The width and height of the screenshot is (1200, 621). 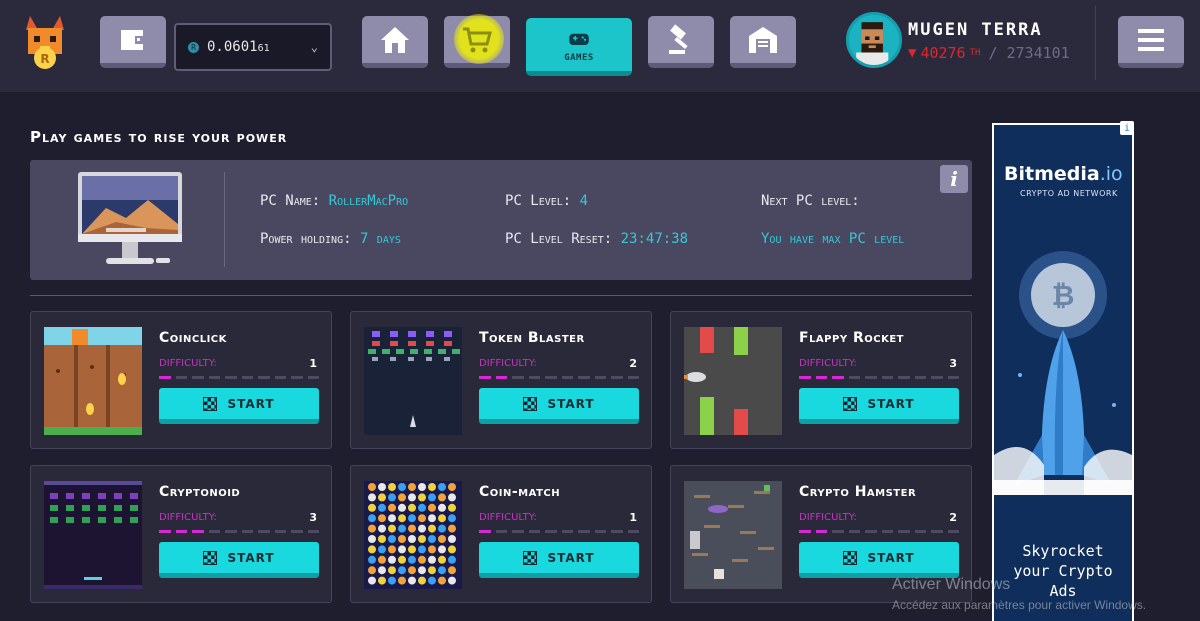 I want to click on ad-info-icon: i, so click(x=1127, y=128).